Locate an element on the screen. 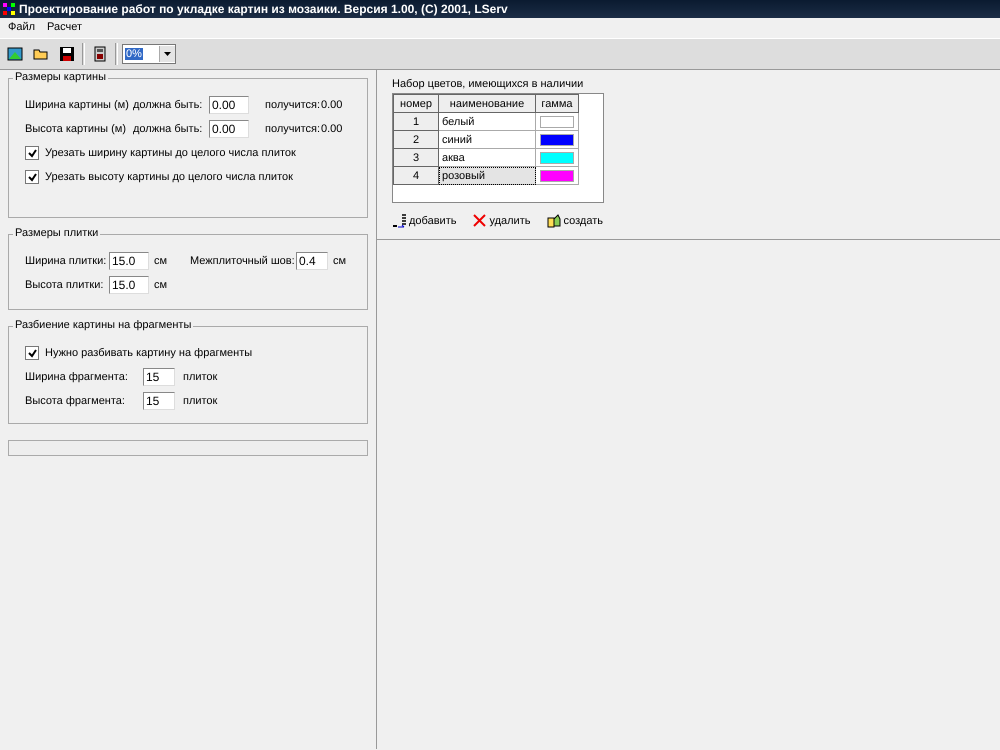 Image resolution: width=1000 pixels, height=750 pixels. field-label: Ширина фрагмента: is located at coordinates (77, 377).